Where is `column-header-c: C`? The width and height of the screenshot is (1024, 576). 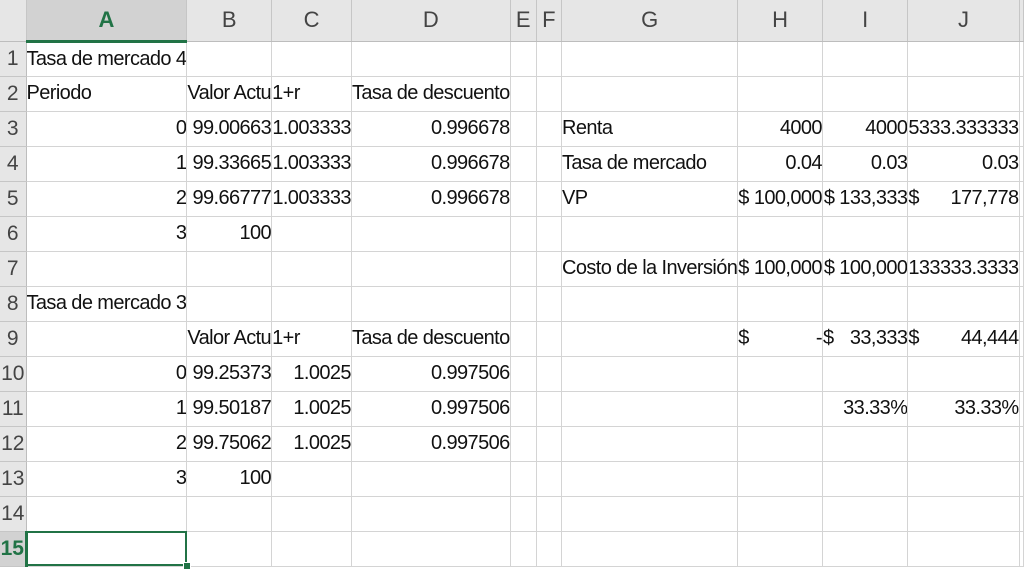
column-header-c: C is located at coordinates (311, 21).